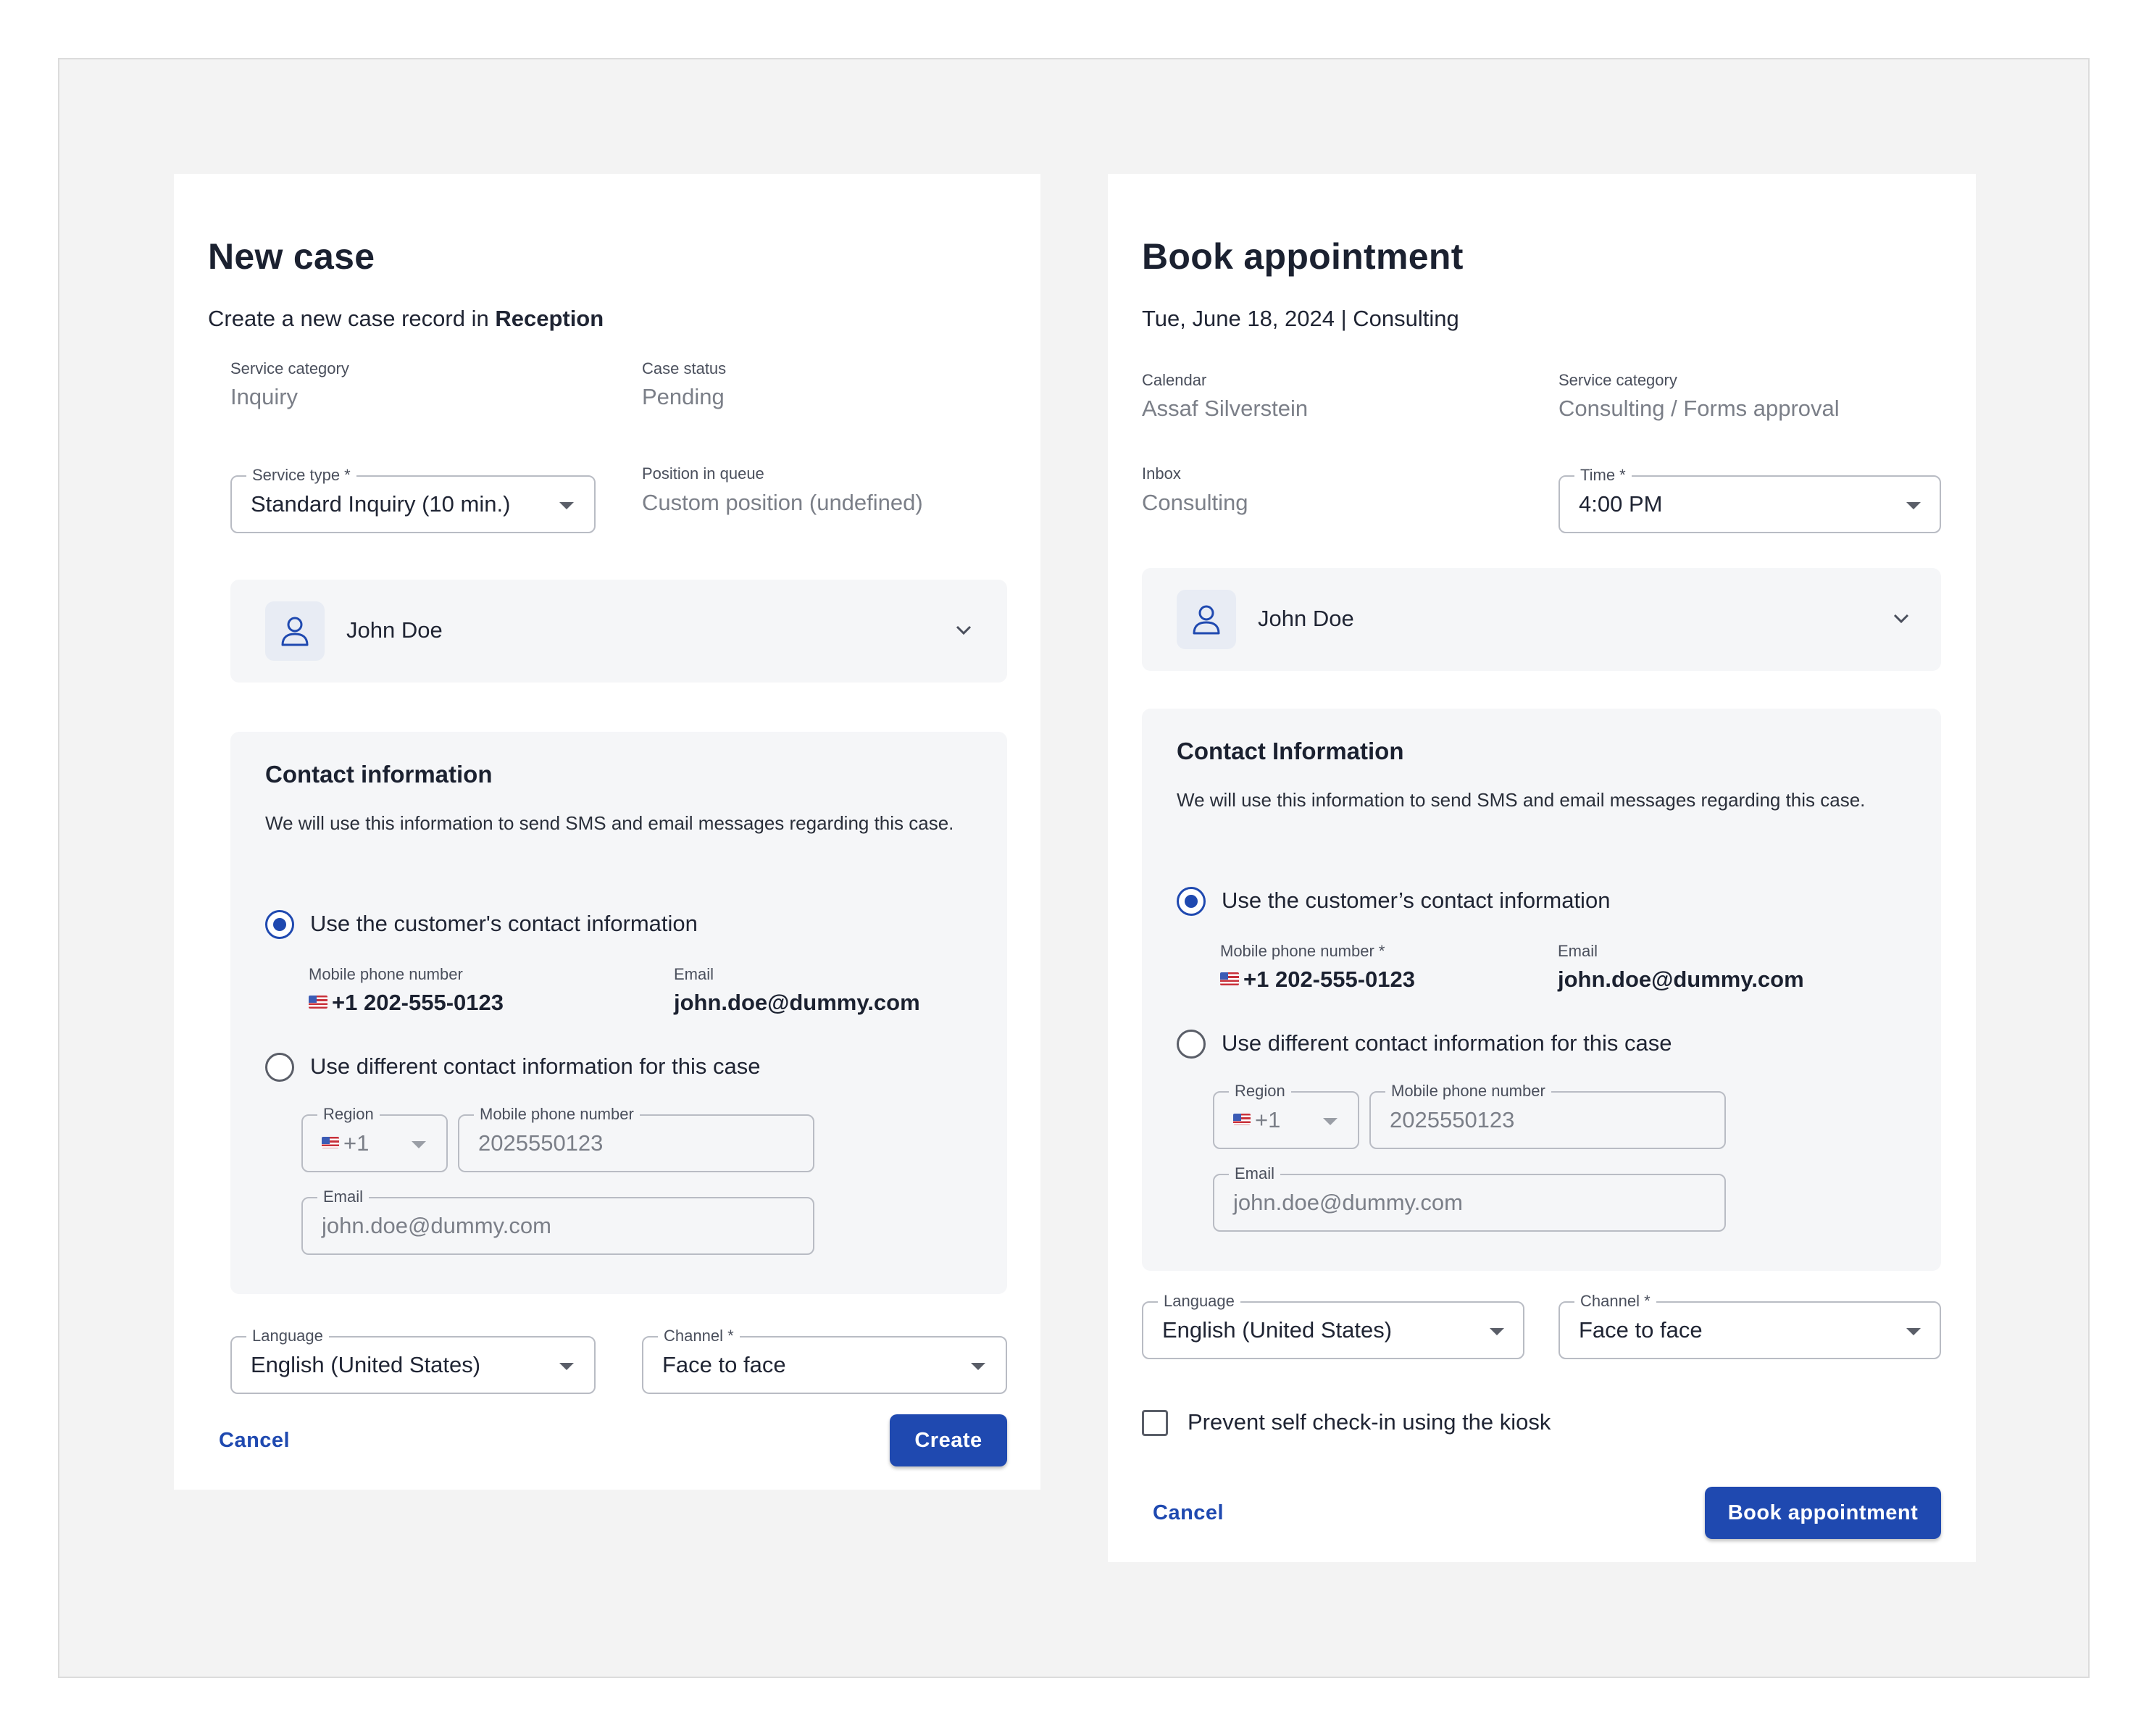 Image resolution: width=2149 pixels, height=1736 pixels. What do you see at coordinates (703, 474) in the screenshot?
I see `position-in-queue-label: Position in queue` at bounding box center [703, 474].